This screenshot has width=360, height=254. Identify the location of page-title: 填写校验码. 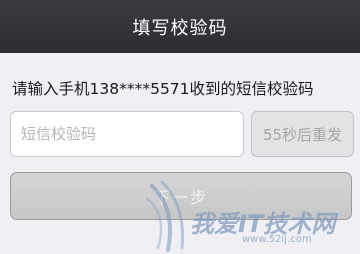
(180, 28).